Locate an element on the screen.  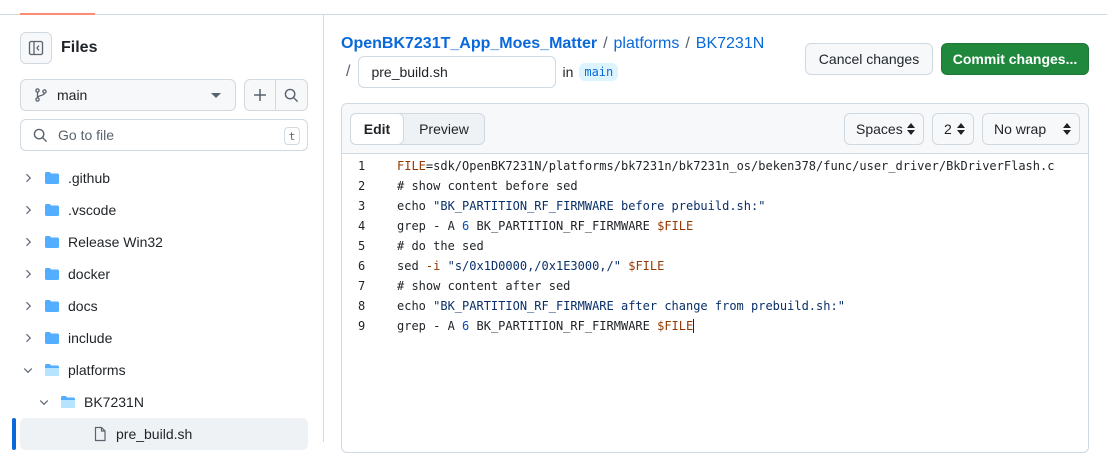
tree-folder-item: docker is located at coordinates (161, 274).